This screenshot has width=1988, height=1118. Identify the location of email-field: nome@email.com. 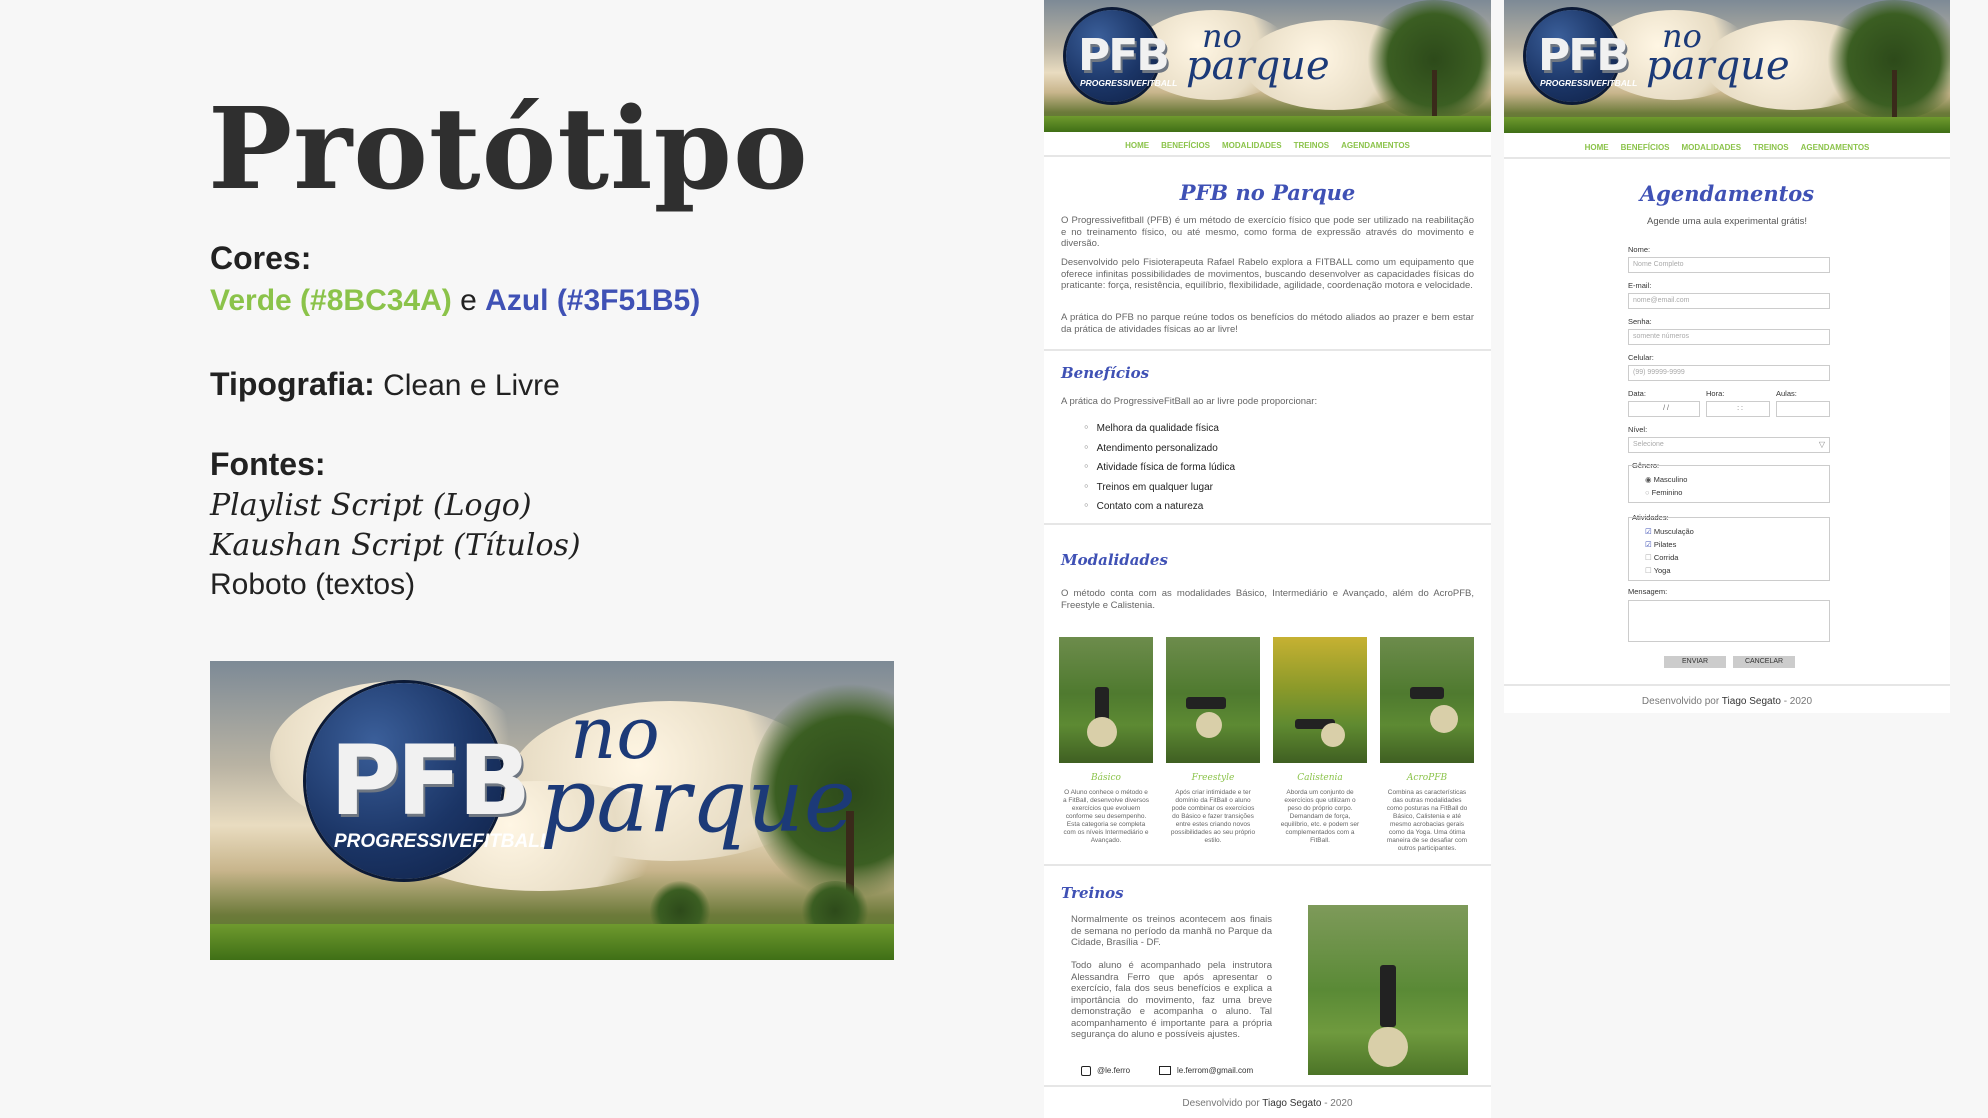
(1729, 301).